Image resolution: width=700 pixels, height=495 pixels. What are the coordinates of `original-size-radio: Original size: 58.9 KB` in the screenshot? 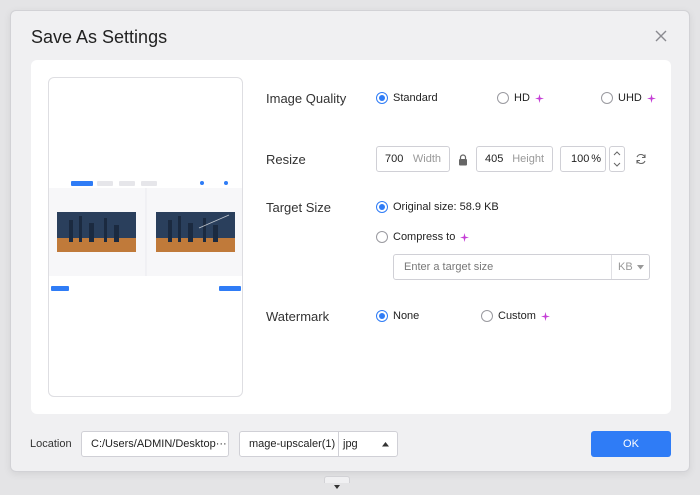 It's located at (437, 207).